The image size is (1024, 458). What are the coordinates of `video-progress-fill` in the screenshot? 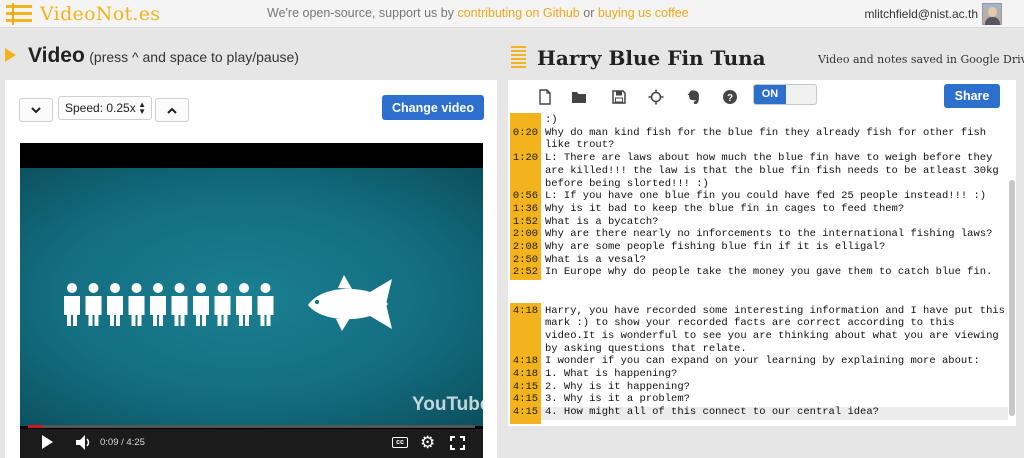 It's located at (36, 426).